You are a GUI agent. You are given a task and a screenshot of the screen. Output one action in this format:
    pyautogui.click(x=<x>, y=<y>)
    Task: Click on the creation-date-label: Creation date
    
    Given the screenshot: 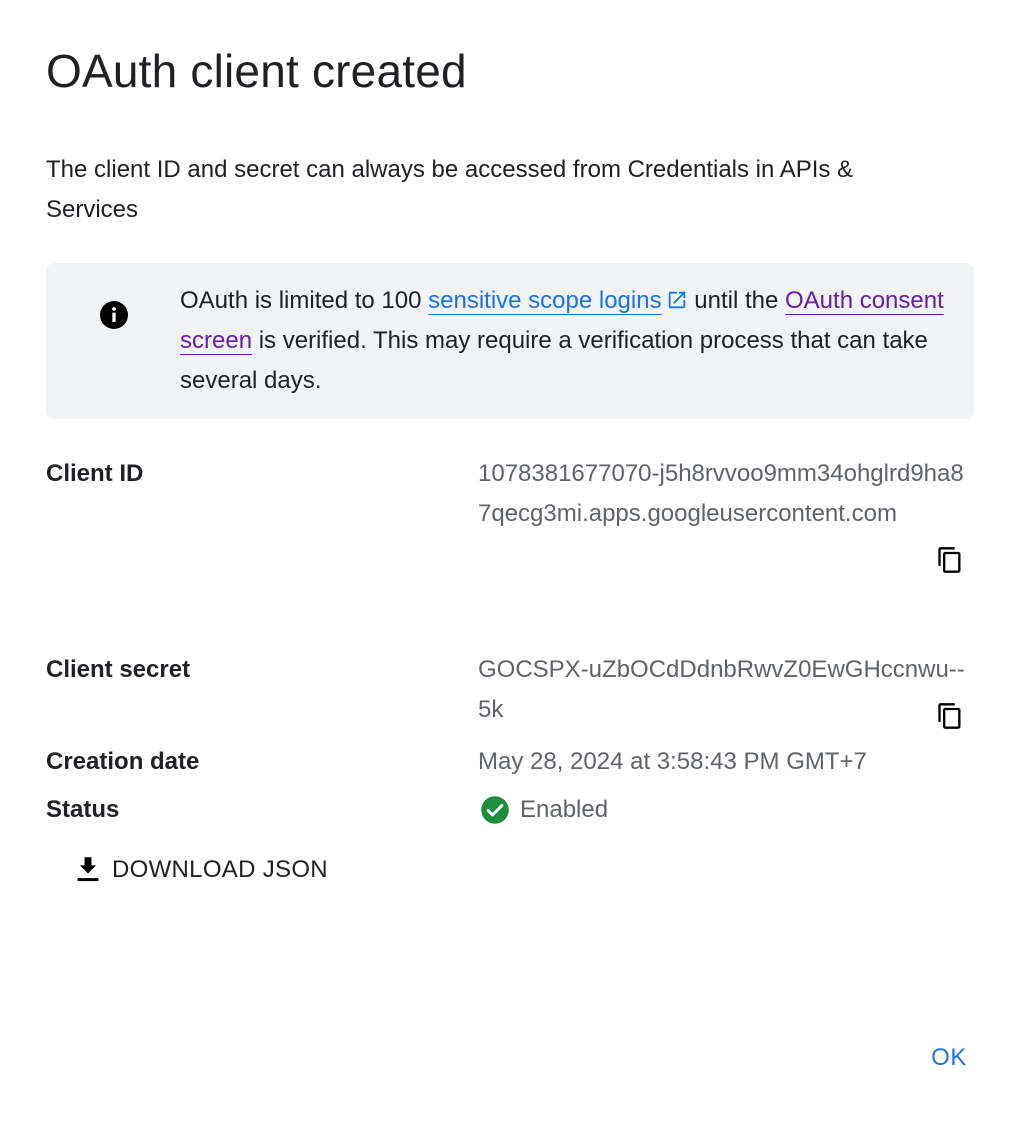 What is the action you would take?
    pyautogui.click(x=123, y=761)
    